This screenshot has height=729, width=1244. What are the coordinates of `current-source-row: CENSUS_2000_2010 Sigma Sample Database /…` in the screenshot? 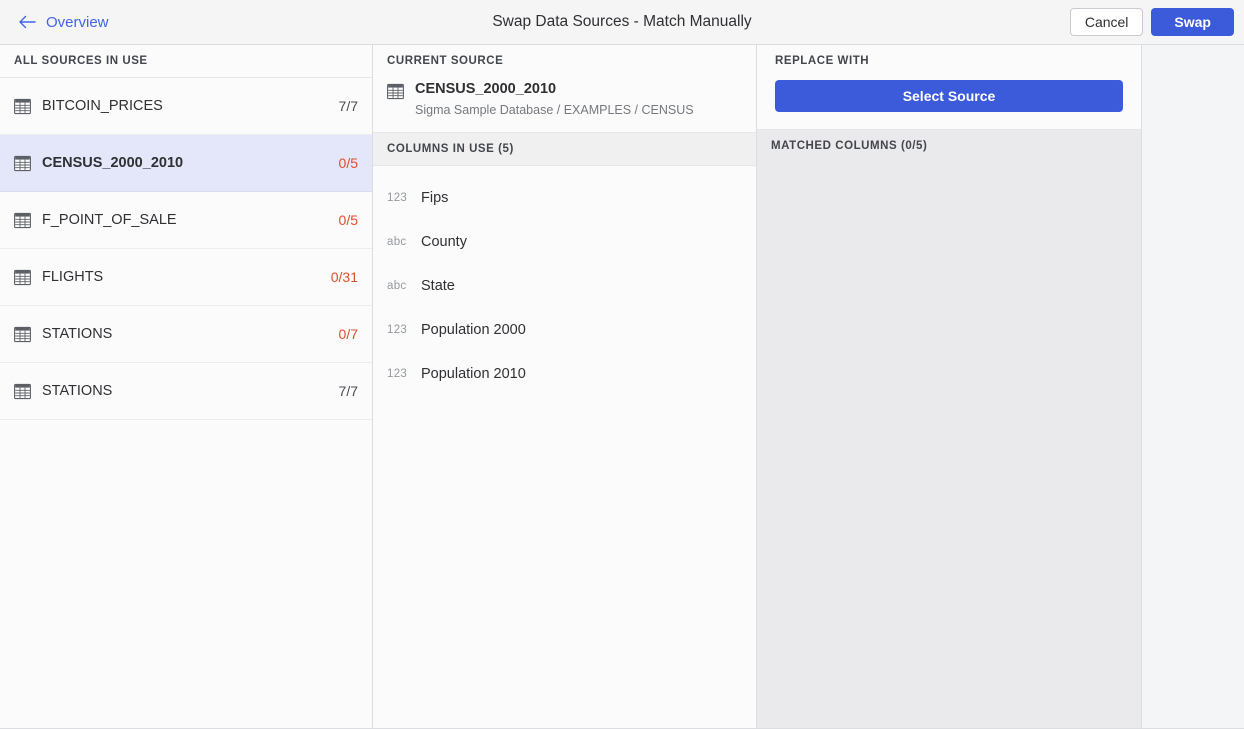 It's located at (564, 99).